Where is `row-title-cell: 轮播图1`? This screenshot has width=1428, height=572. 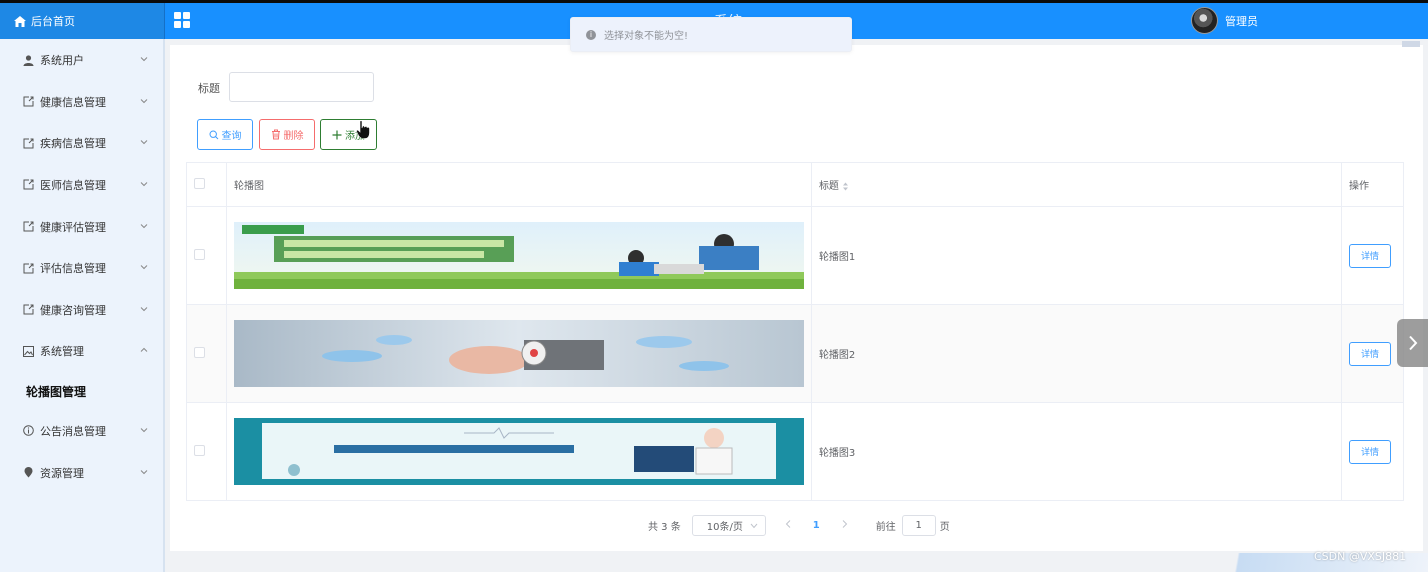 row-title-cell: 轮播图1 is located at coordinates (1076, 255).